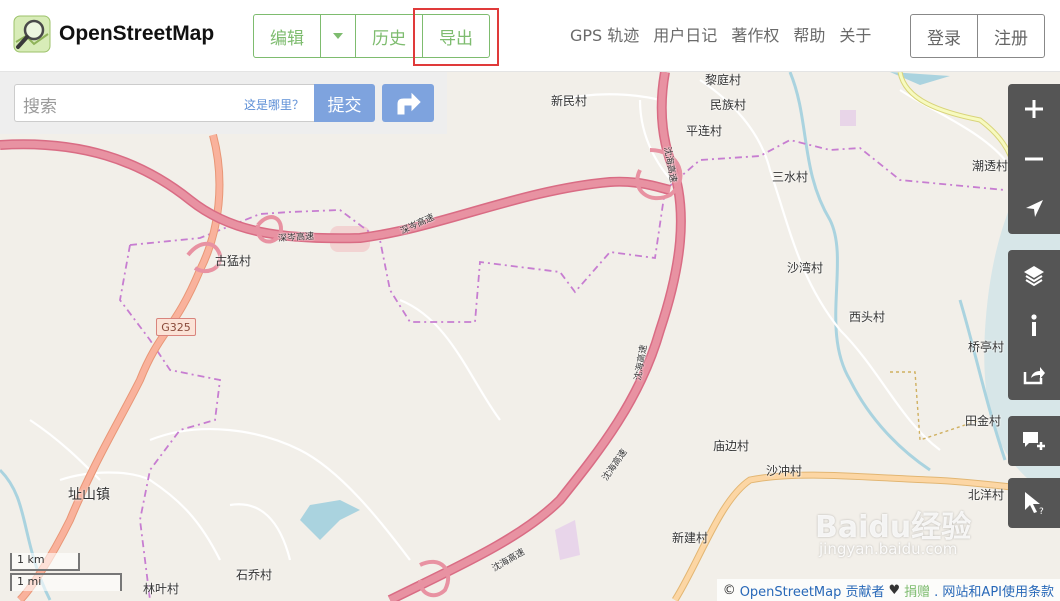  What do you see at coordinates (867, 317) in the screenshot?
I see `place-label: 西头村` at bounding box center [867, 317].